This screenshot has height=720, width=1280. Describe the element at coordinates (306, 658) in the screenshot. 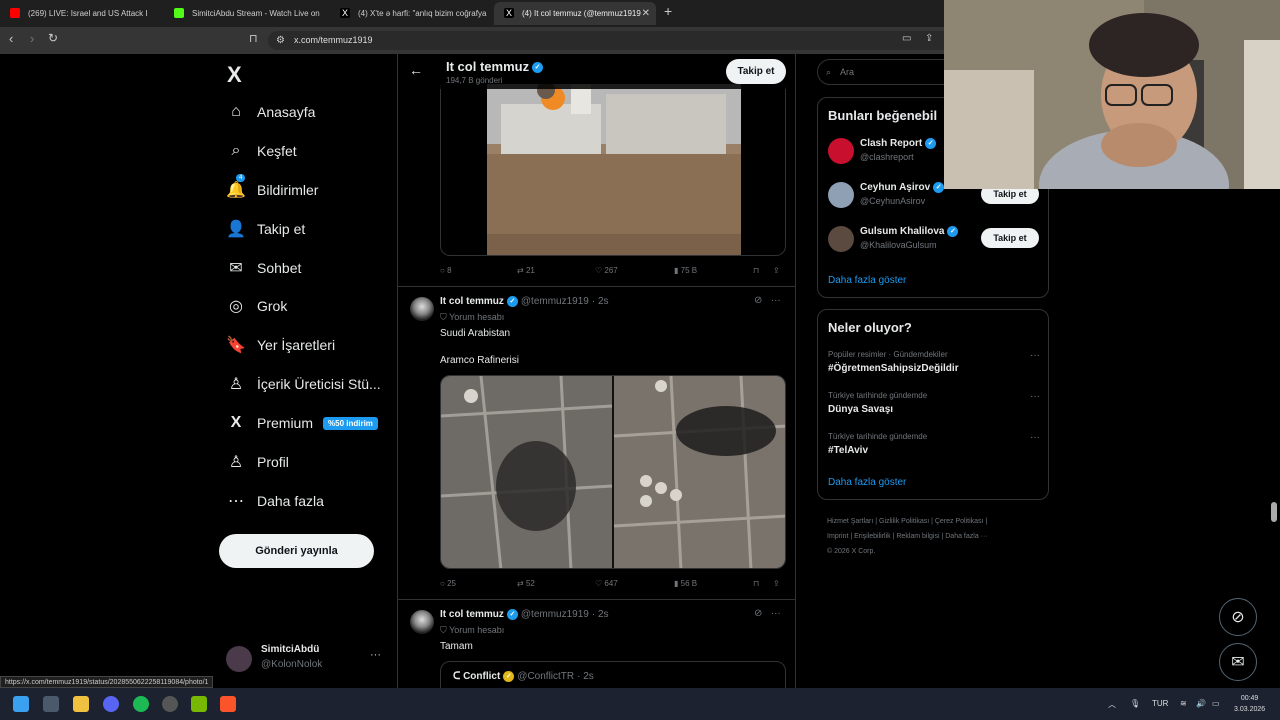

I see `account-switcher: SimitciAbdü @KolonNolok ···` at that location.